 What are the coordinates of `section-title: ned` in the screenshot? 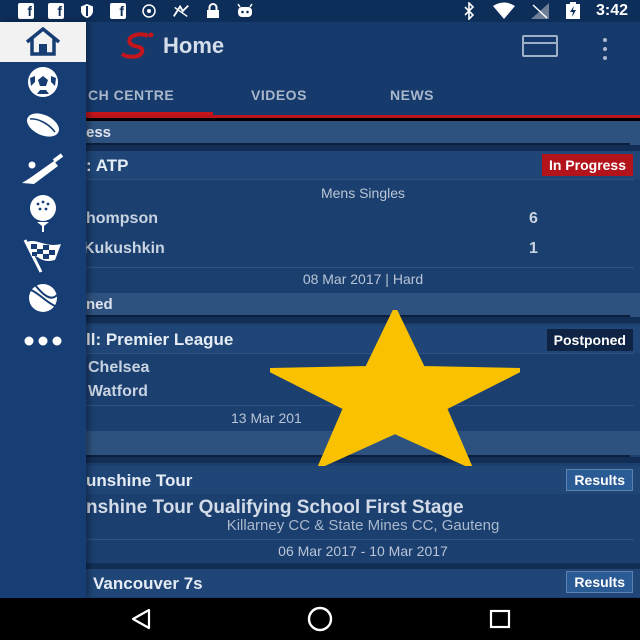 It's located at (99, 304).